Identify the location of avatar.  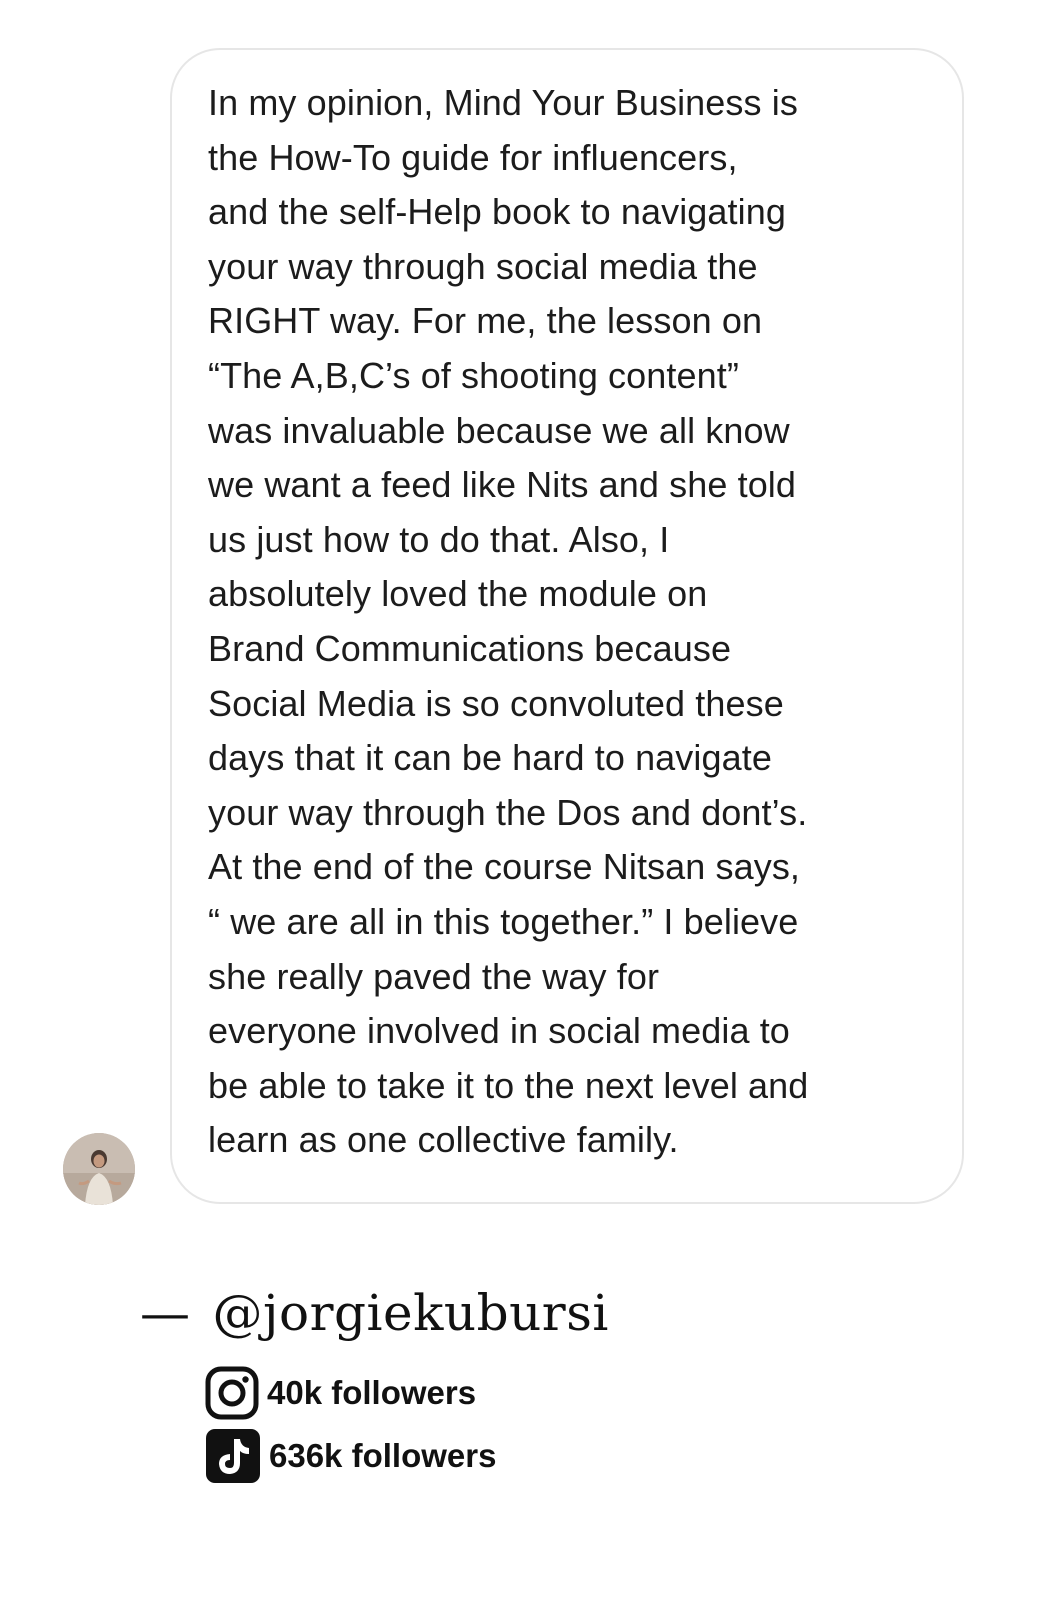
(99, 1169).